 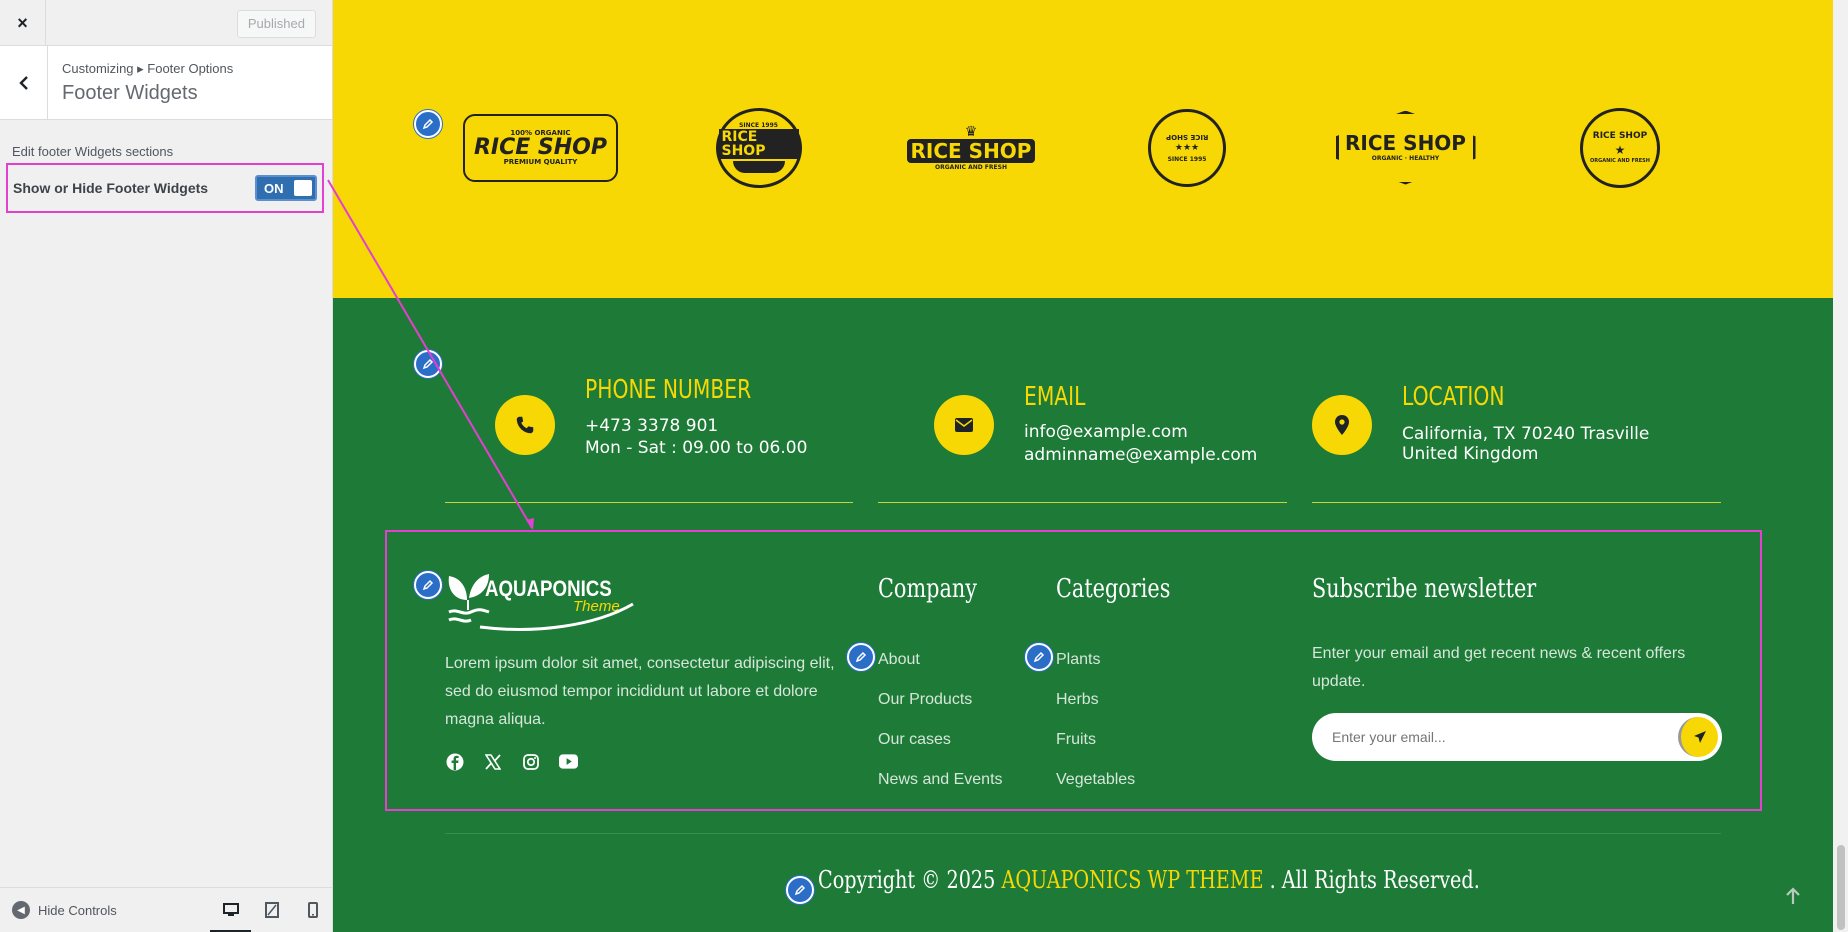 What do you see at coordinates (274, 188) in the screenshot?
I see `toggle-state: ON` at bounding box center [274, 188].